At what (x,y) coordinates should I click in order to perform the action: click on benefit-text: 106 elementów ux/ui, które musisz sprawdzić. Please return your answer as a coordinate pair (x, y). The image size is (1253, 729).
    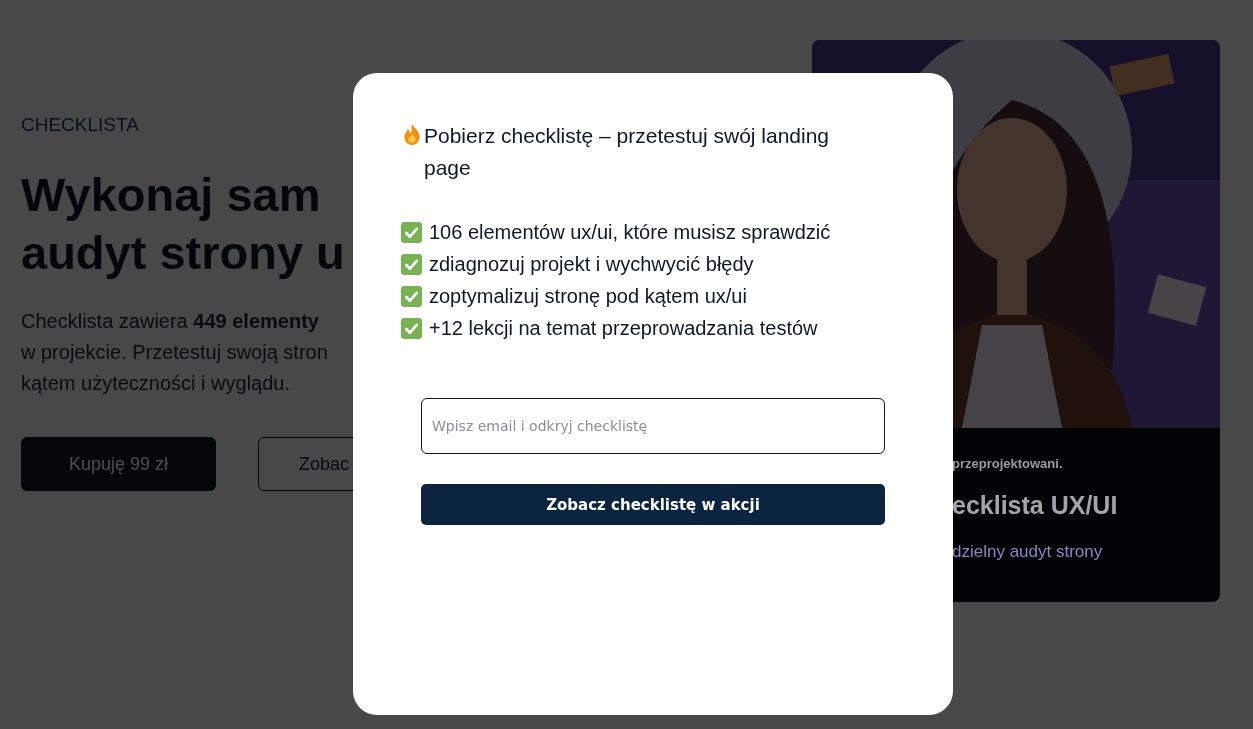
    Looking at the image, I should click on (630, 232).